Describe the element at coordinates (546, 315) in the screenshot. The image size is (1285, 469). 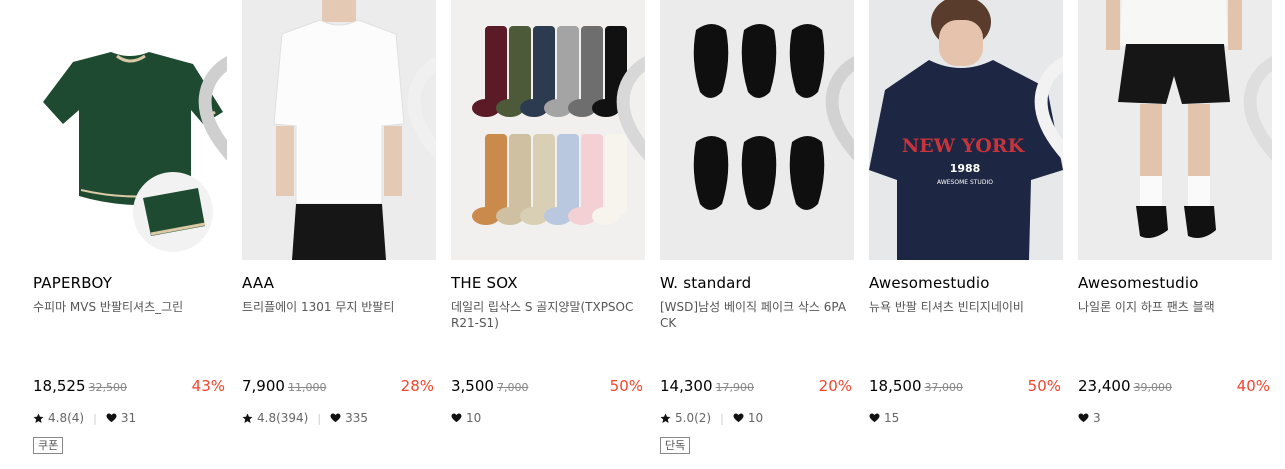
I see `product-name: 데일리 립삭스 S 골지양말(TXPSOCR21-S1)` at that location.